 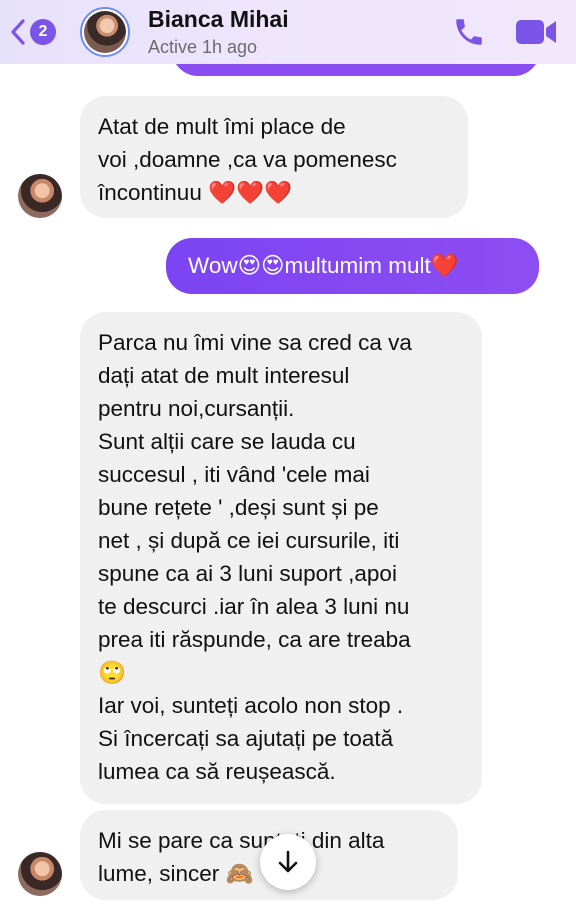 What do you see at coordinates (18, 32) in the screenshot?
I see `chevron-left-icon` at bounding box center [18, 32].